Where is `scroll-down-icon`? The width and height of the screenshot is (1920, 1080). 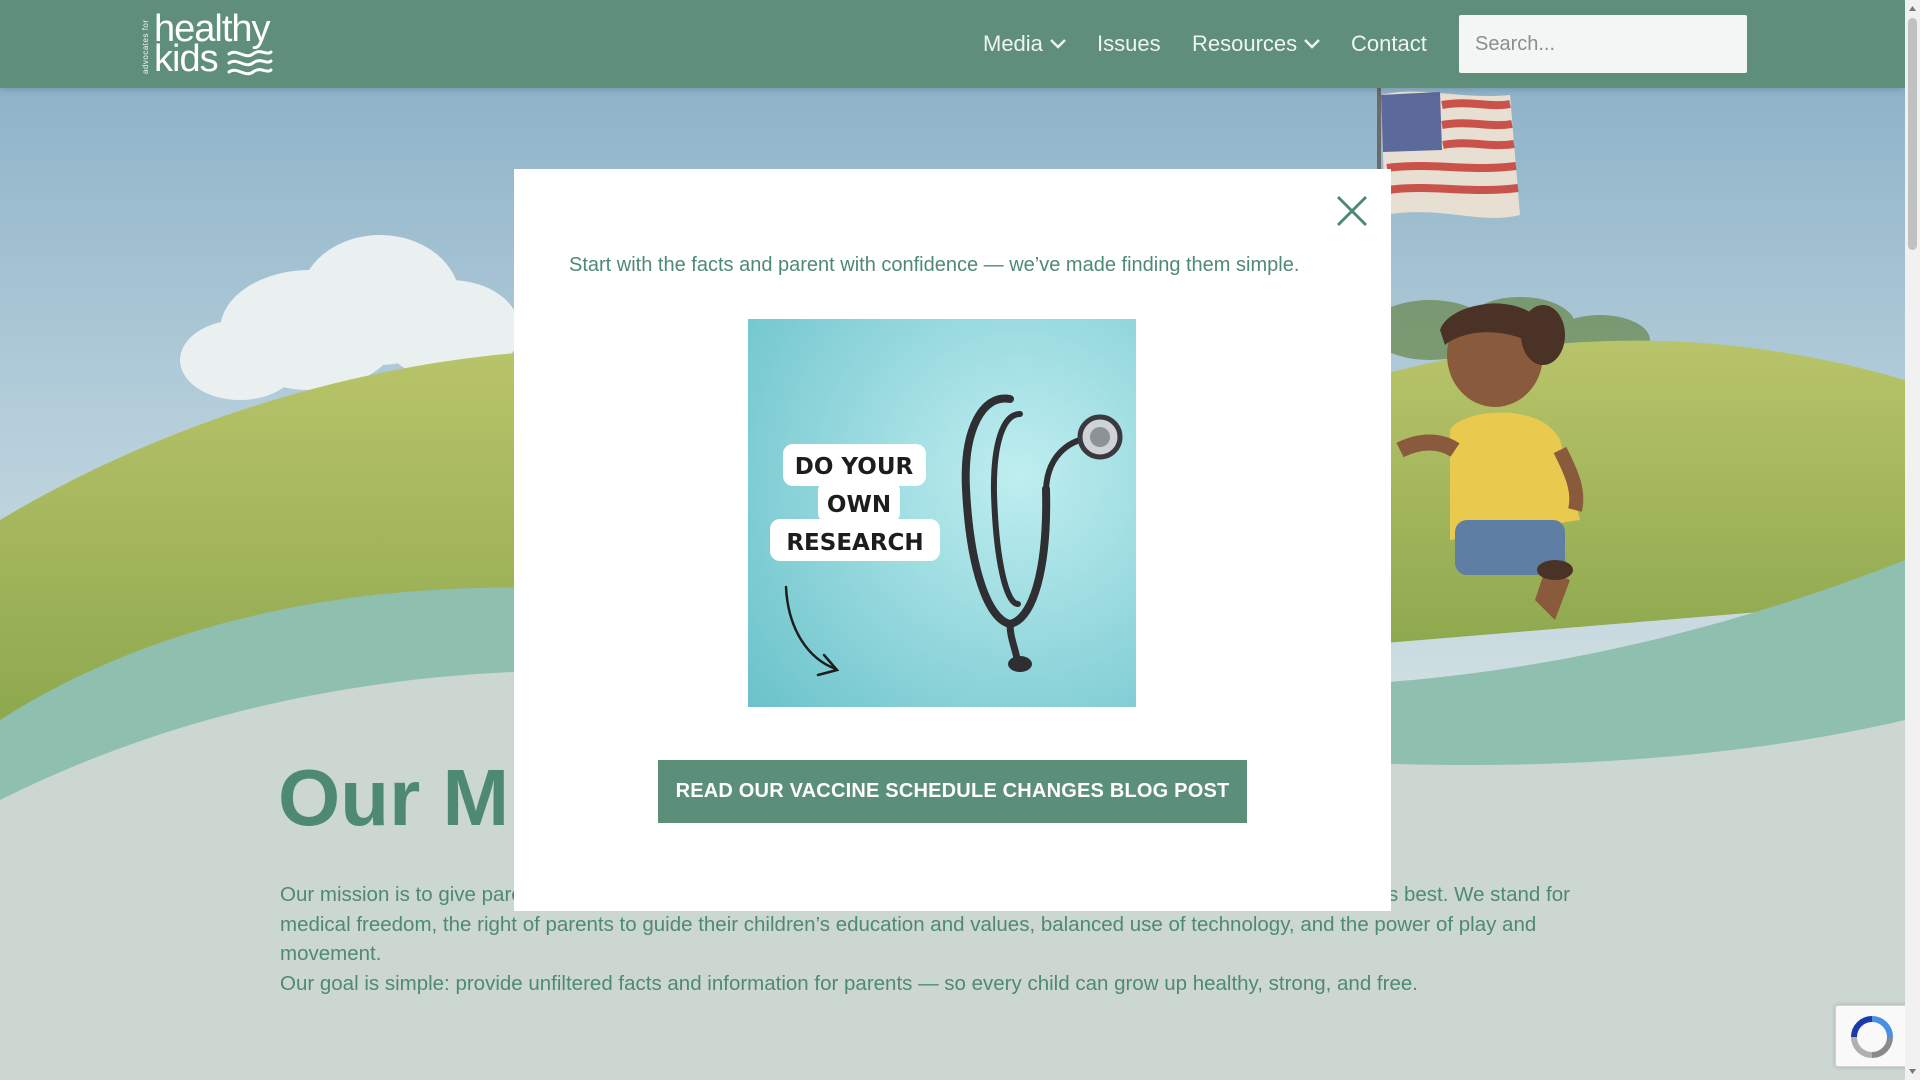 scroll-down-icon is located at coordinates (1912, 1072).